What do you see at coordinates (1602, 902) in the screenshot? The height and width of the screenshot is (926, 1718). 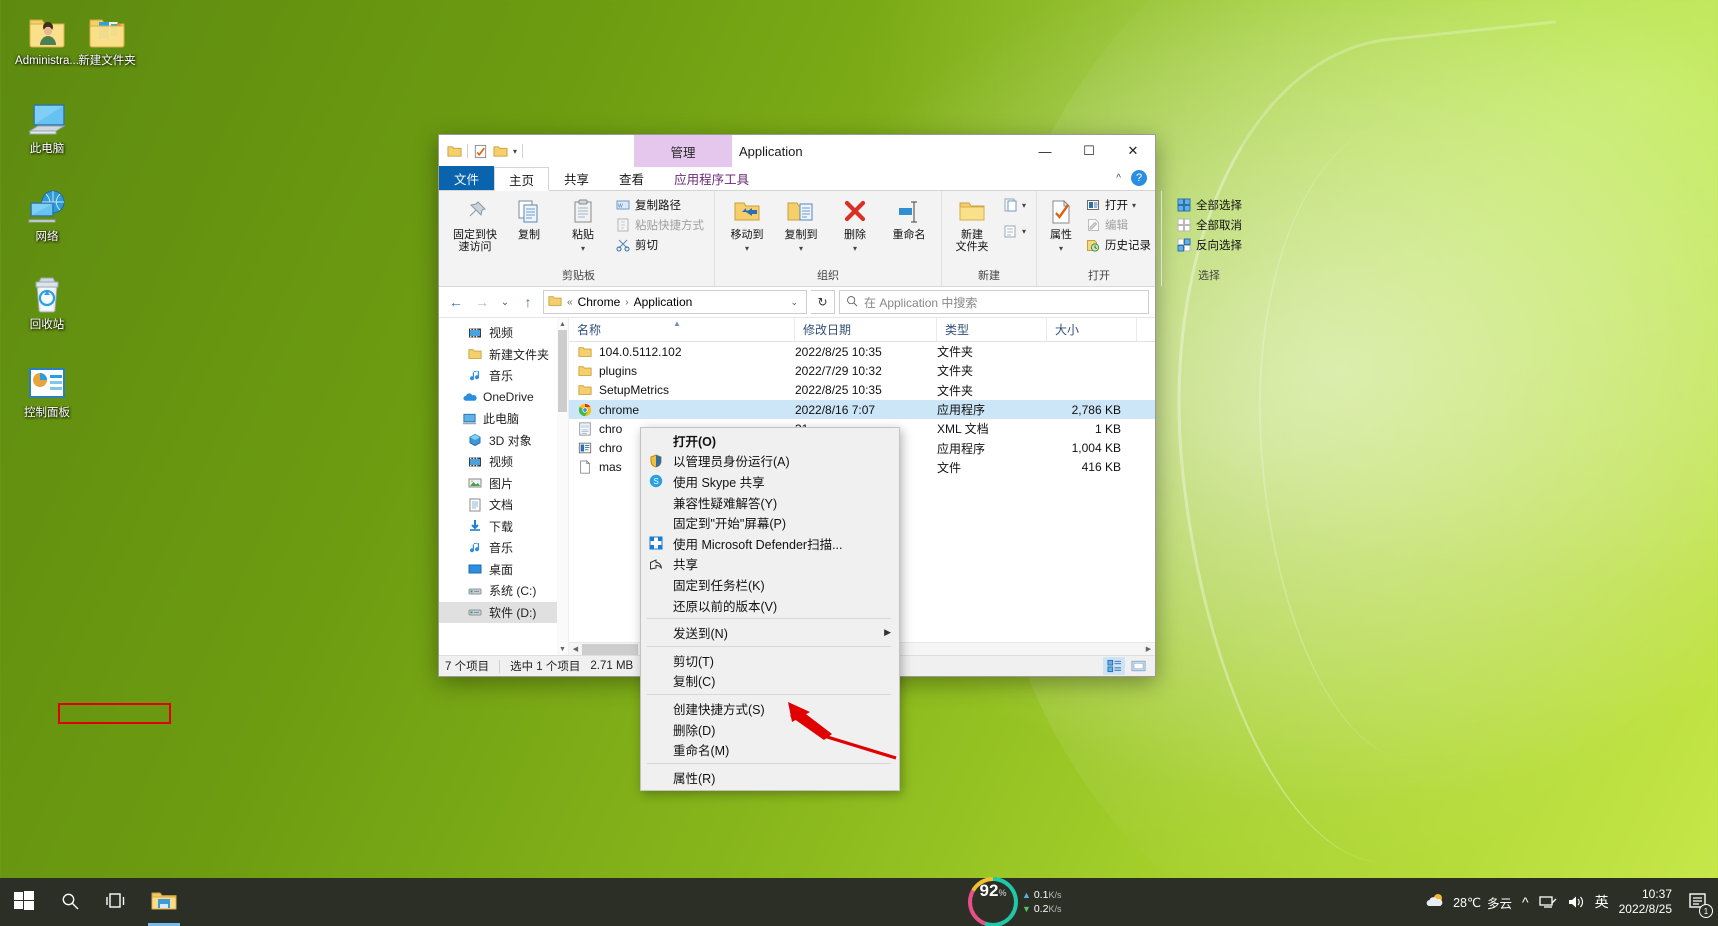 I see `ime-icon: 英` at bounding box center [1602, 902].